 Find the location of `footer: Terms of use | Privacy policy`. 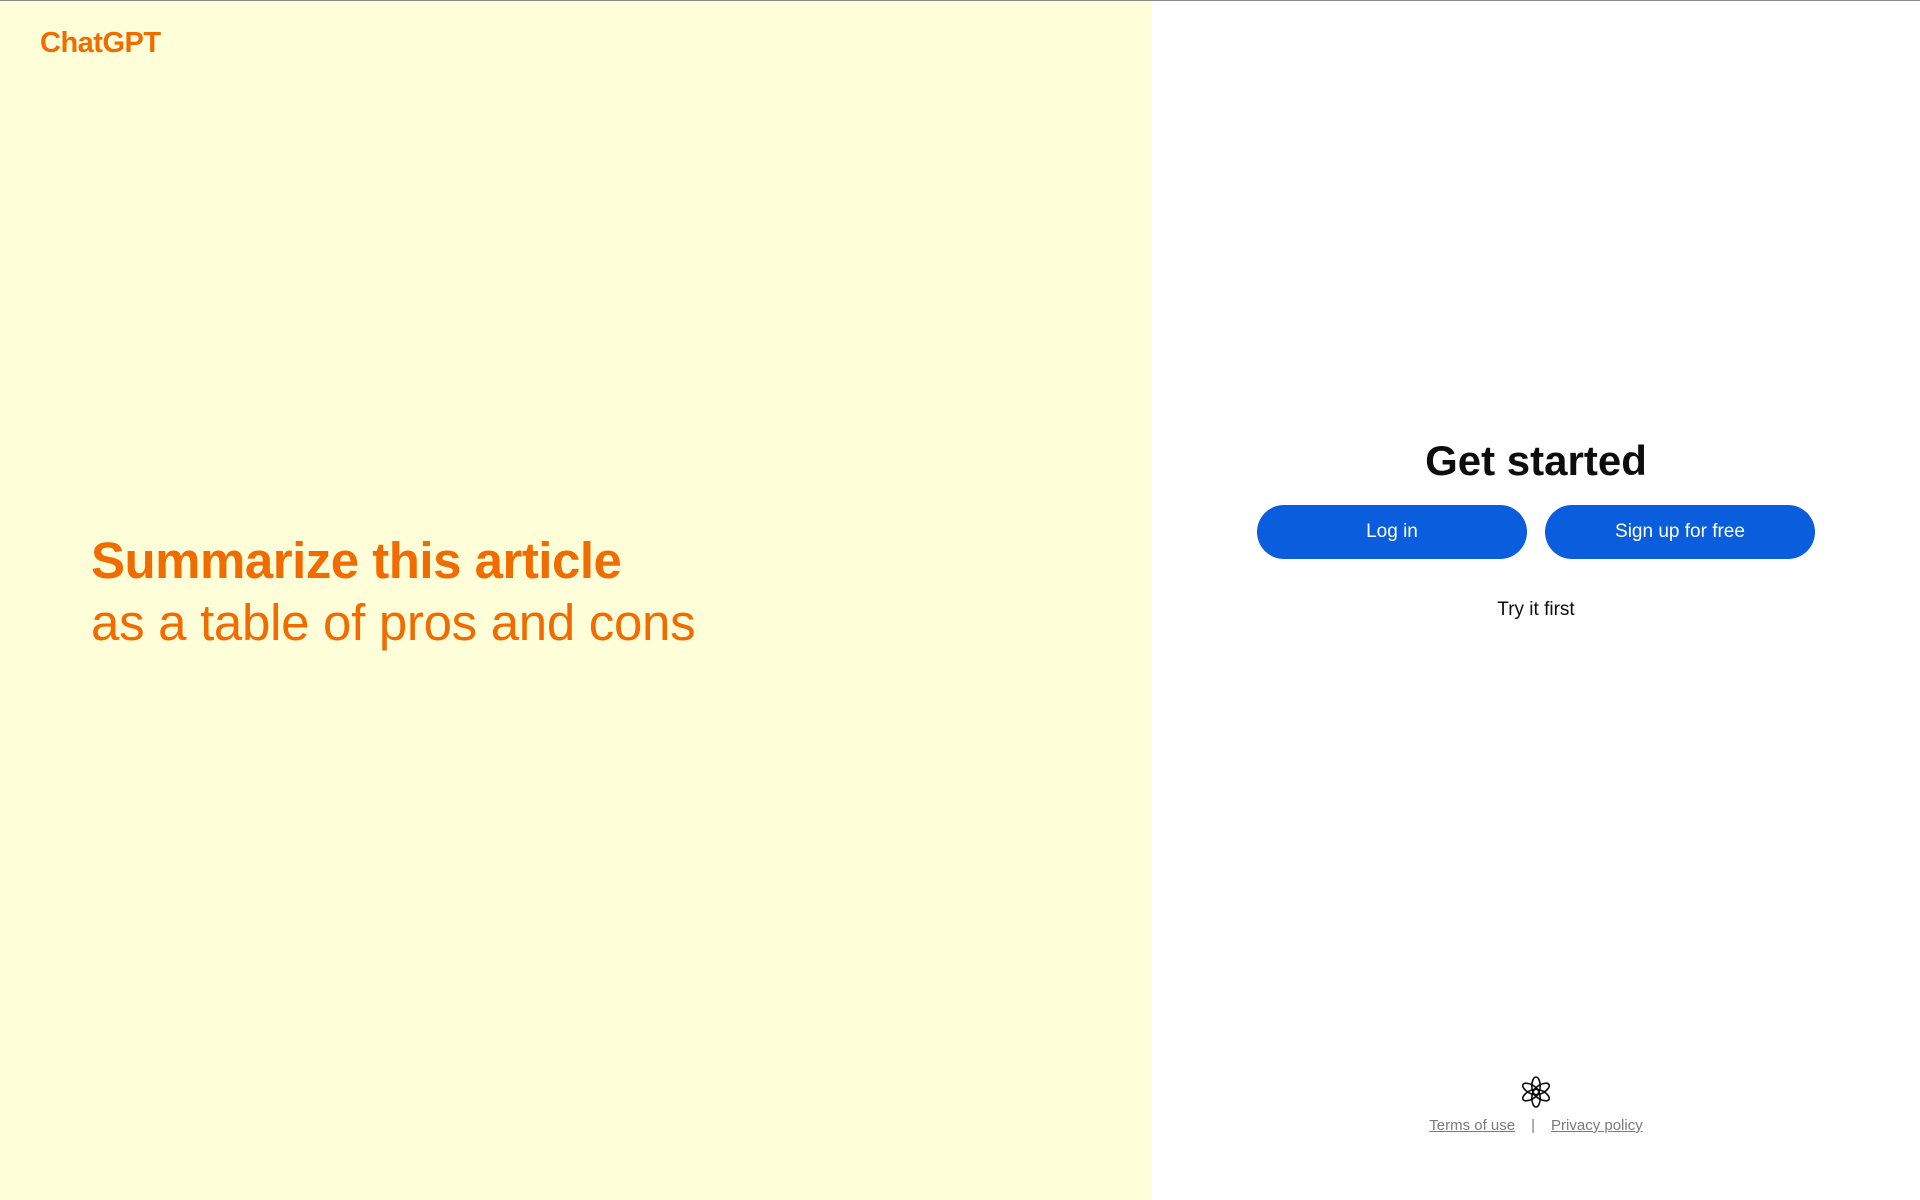

footer: Terms of use | Privacy policy is located at coordinates (1536, 1104).